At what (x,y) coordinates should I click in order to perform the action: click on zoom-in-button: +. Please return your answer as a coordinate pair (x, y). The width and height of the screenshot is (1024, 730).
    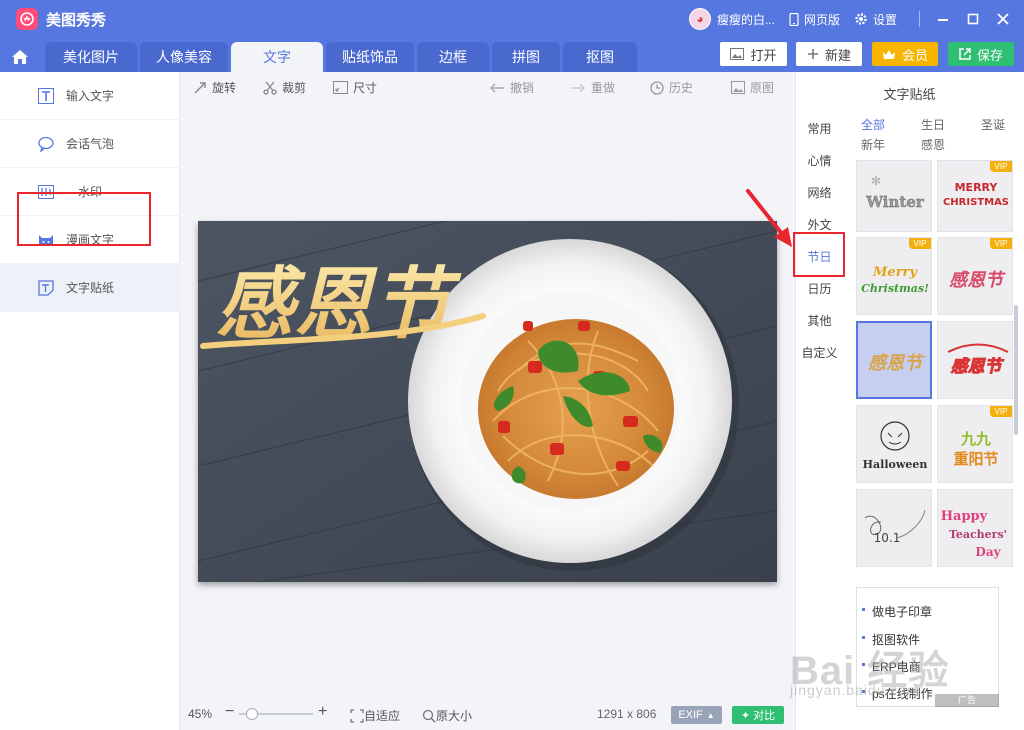
    Looking at the image, I should click on (322, 712).